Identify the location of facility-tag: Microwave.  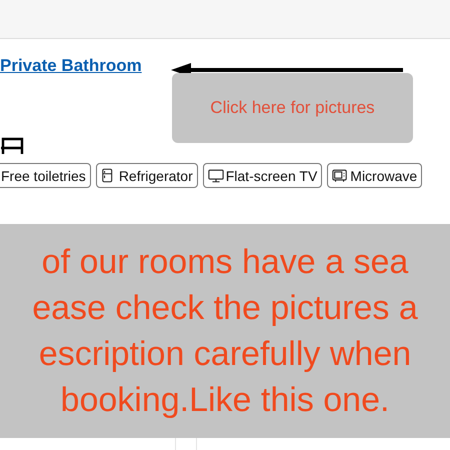
(374, 175).